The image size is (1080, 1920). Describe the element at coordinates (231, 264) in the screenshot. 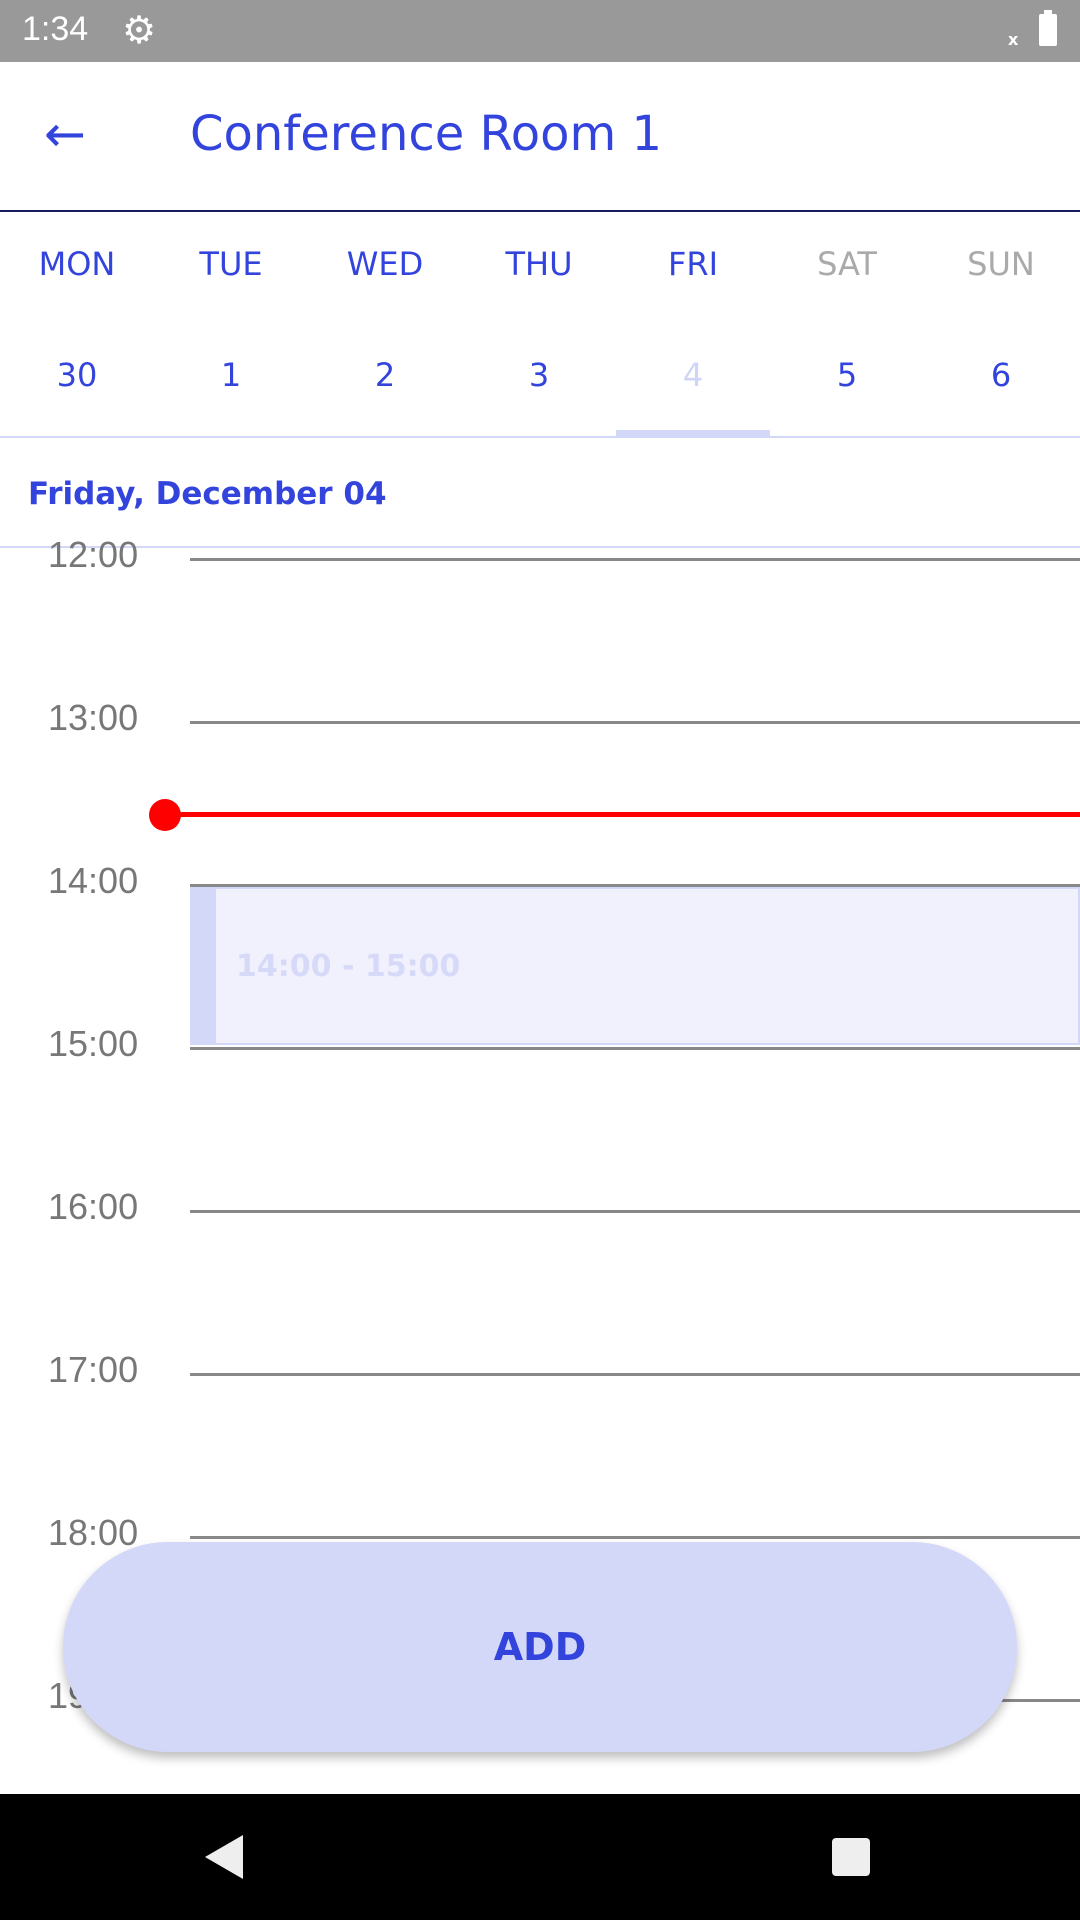

I see `day-name-tue: TUE` at that location.